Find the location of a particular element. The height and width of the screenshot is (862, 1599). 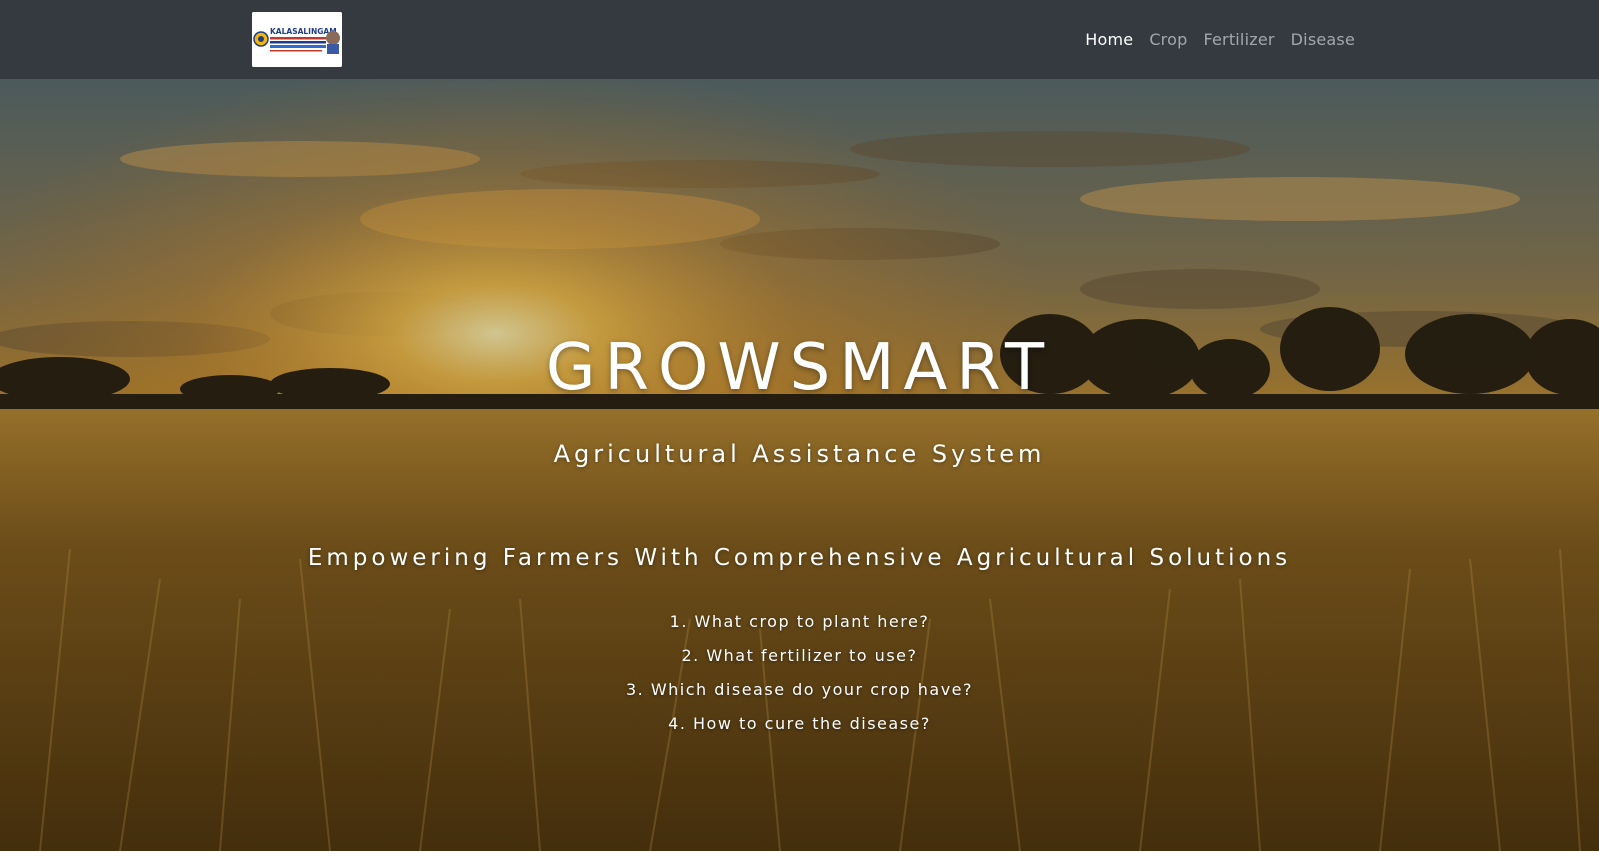

site-title: GROWSMART is located at coordinates (799, 368).